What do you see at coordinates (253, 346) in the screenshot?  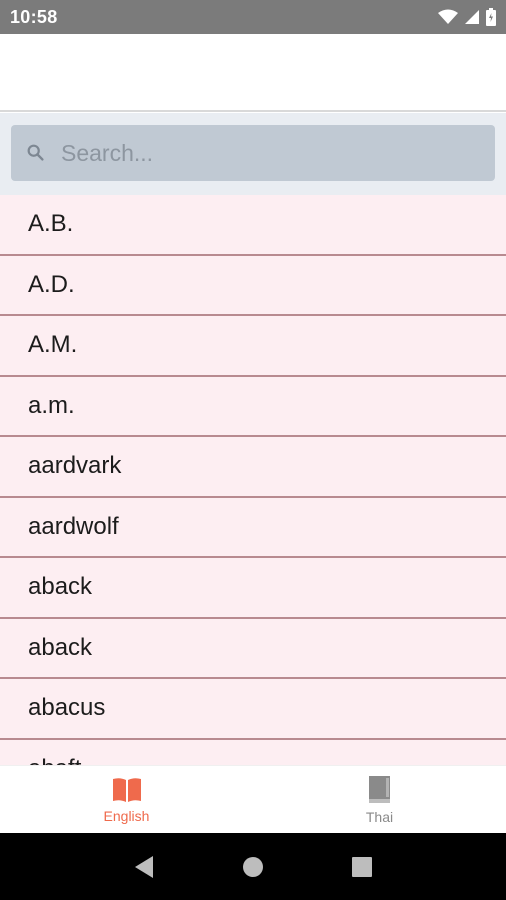 I see `list-item: A.M.` at bounding box center [253, 346].